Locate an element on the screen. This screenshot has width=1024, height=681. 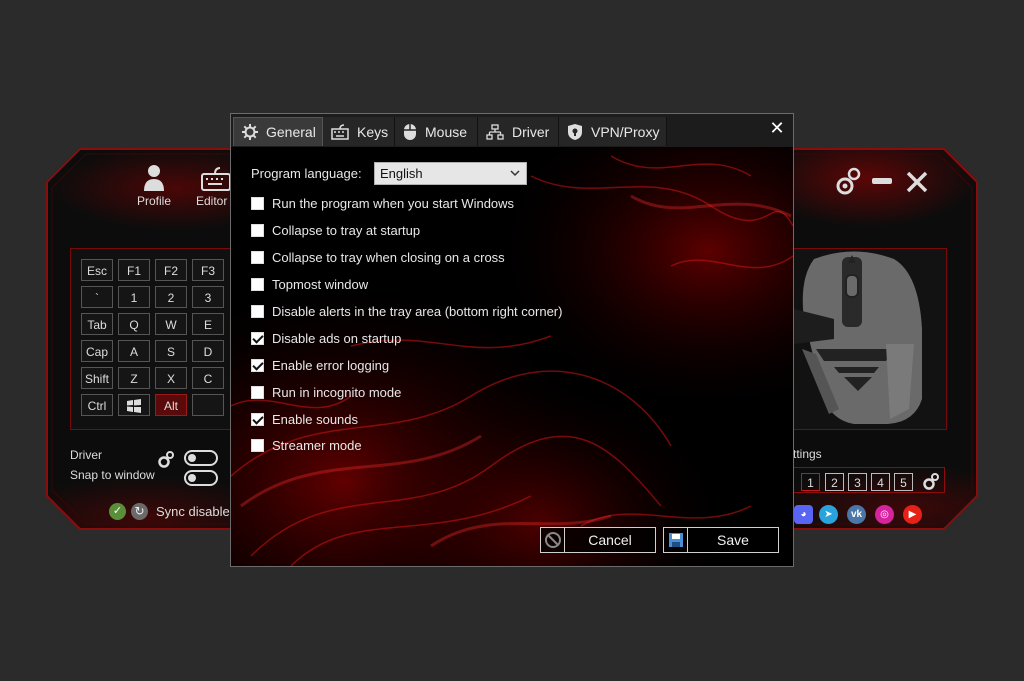
option-label: Collapse to tray at startup is located at coordinates (346, 230).